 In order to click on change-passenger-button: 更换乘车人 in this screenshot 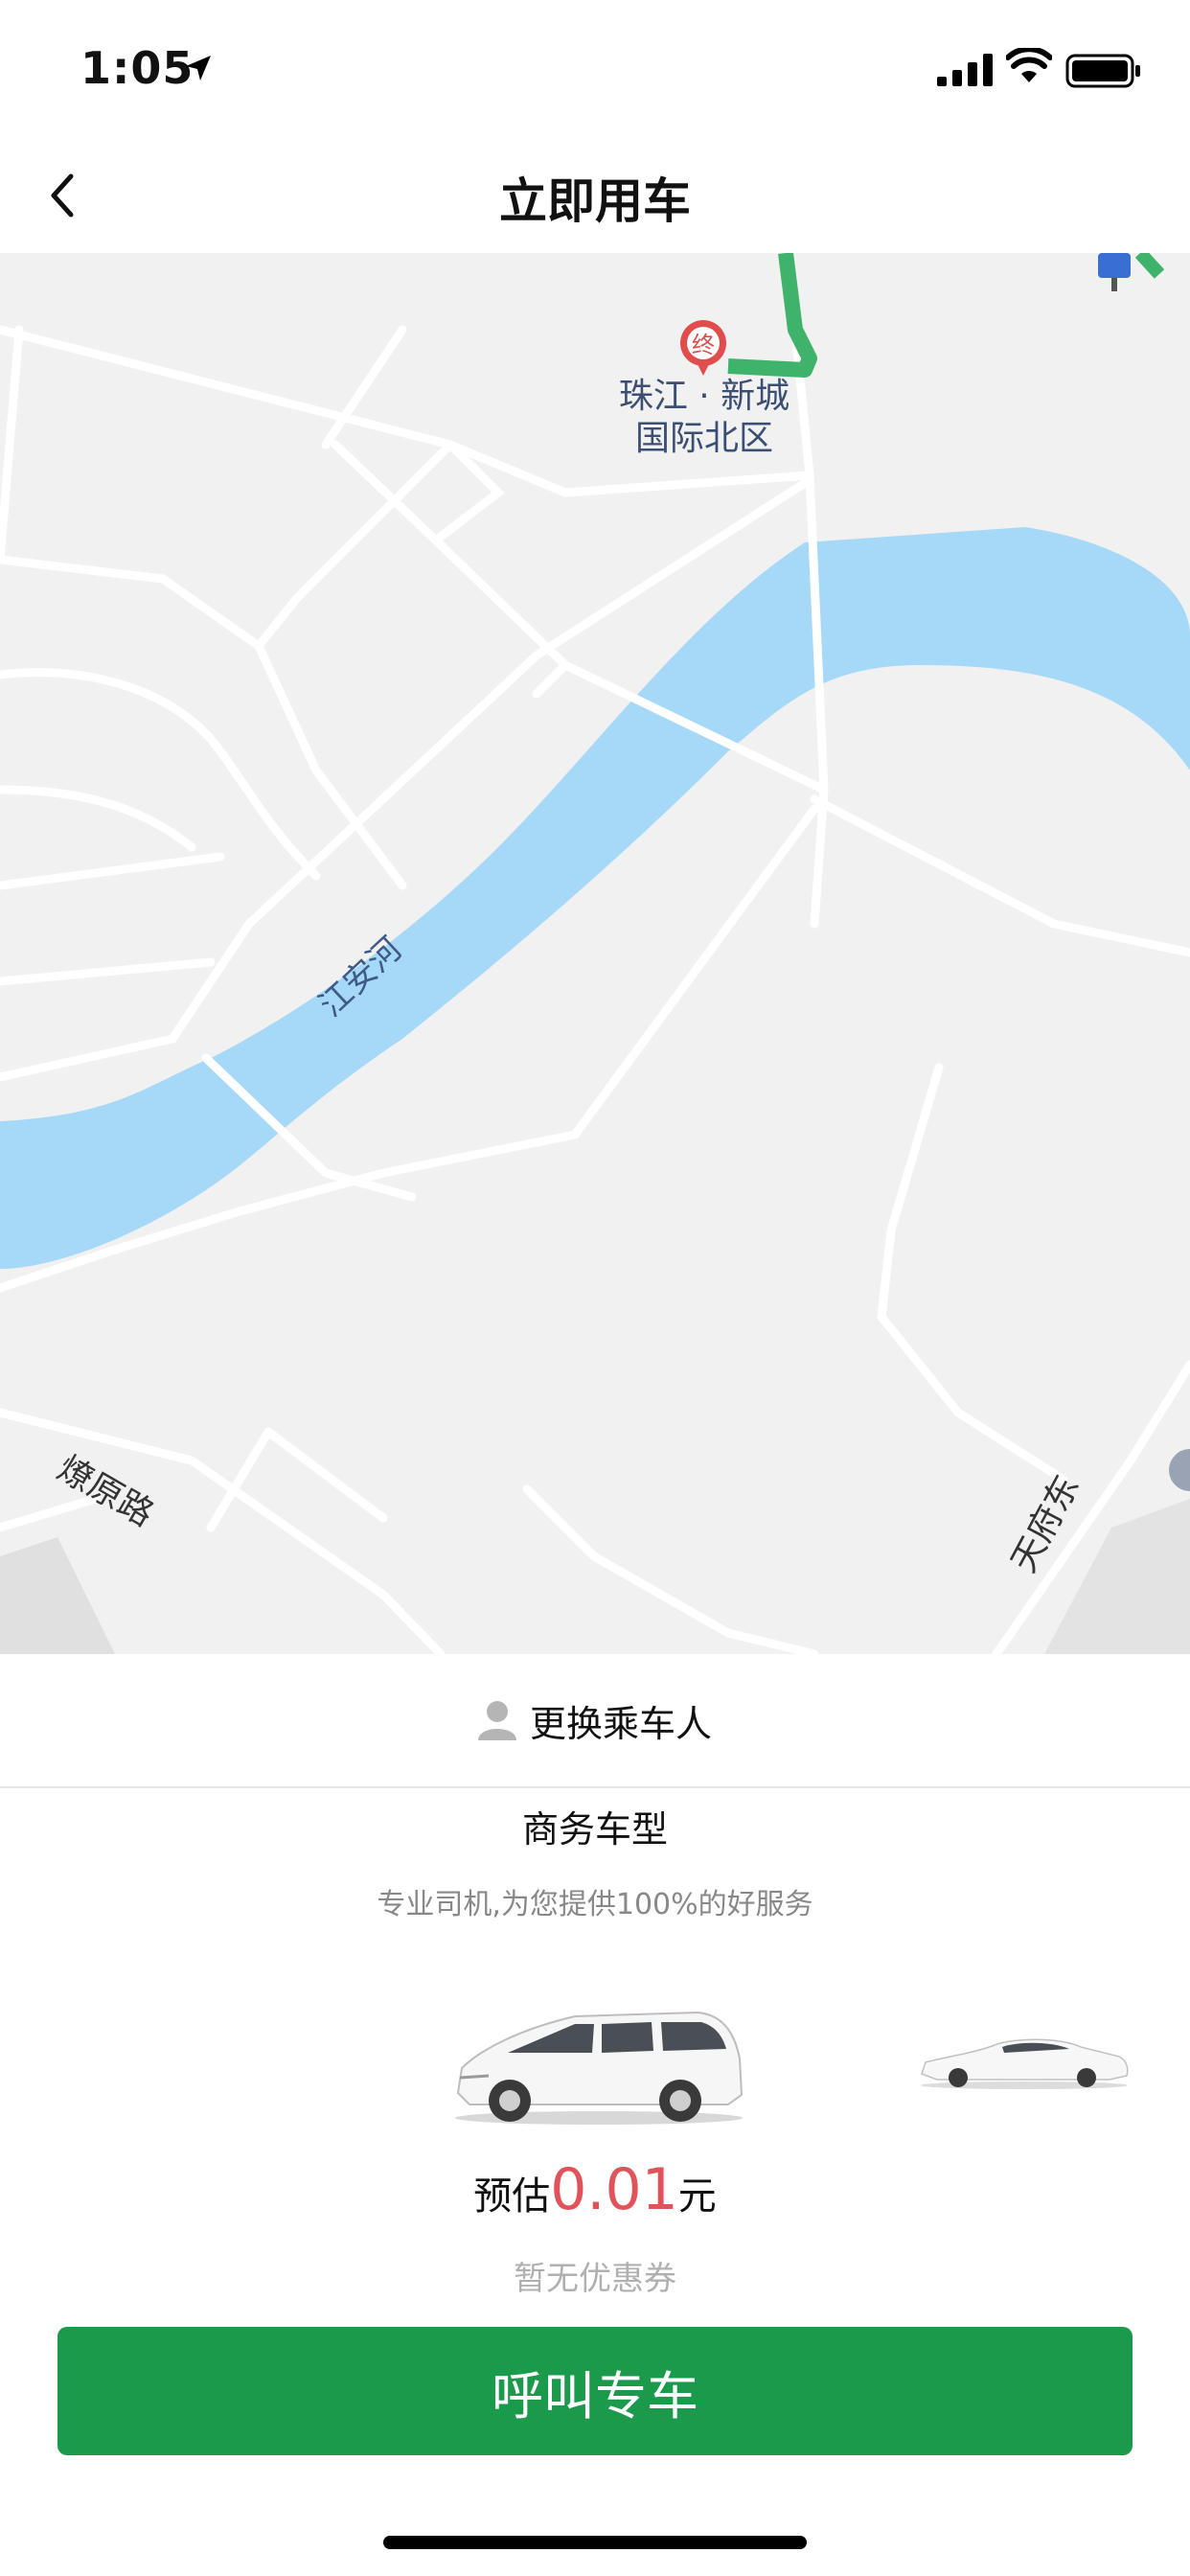, I will do `click(595, 1721)`.